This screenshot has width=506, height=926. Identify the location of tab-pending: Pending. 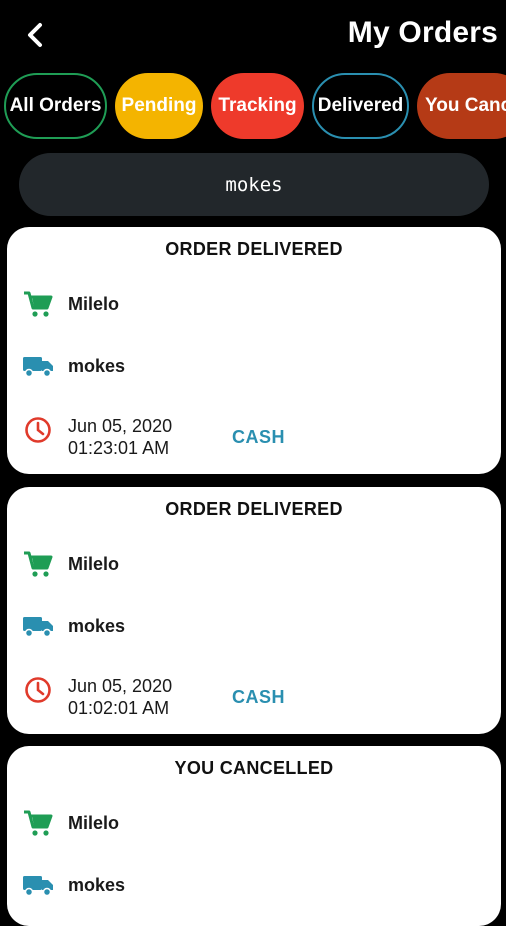
(159, 106).